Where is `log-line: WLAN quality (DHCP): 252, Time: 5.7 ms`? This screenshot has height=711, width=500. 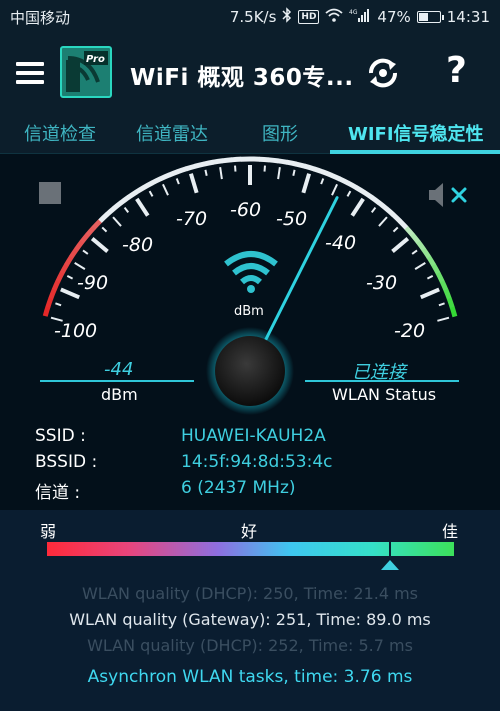 log-line: WLAN quality (DHCP): 252, Time: 5.7 ms is located at coordinates (250, 645).